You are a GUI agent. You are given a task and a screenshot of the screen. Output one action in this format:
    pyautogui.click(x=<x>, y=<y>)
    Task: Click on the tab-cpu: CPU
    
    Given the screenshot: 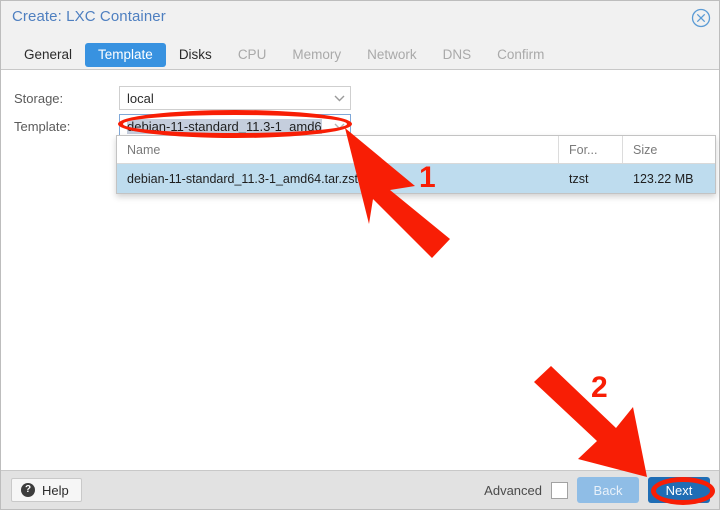 What is the action you would take?
    pyautogui.click(x=252, y=54)
    